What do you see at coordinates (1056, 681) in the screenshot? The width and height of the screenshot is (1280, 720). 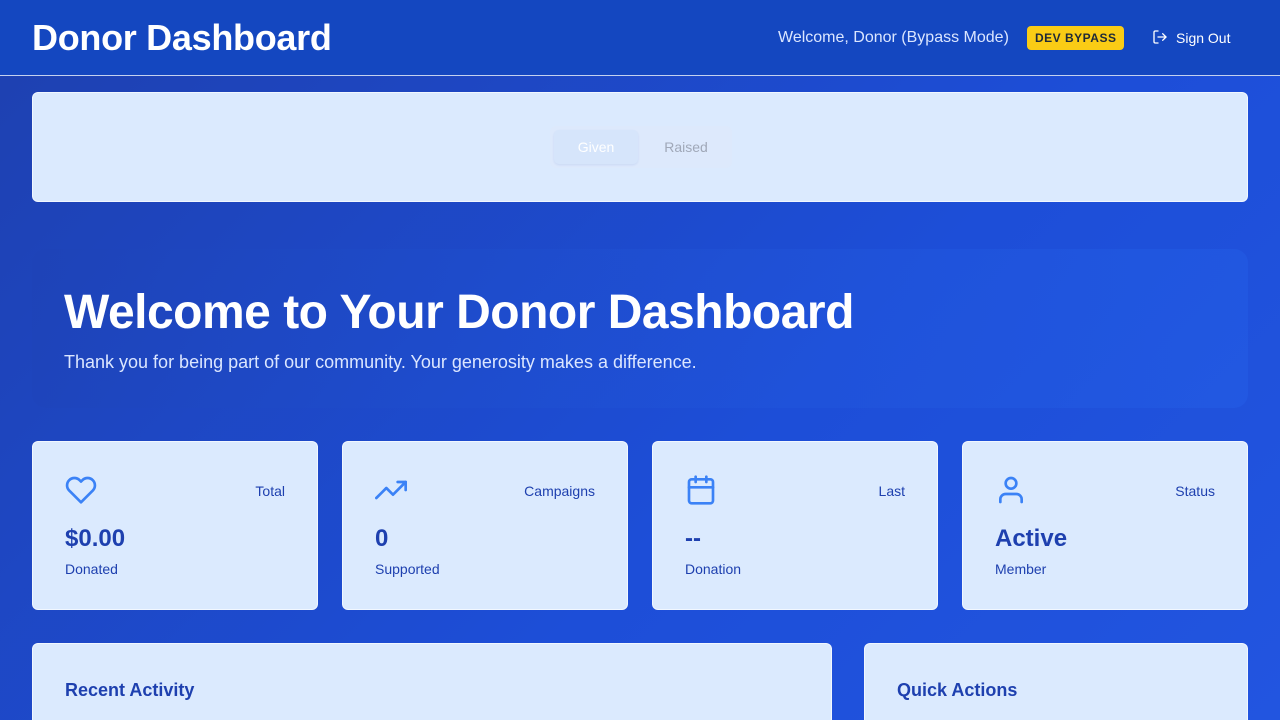 I see `quick-actions-panel: Quick Actions` at bounding box center [1056, 681].